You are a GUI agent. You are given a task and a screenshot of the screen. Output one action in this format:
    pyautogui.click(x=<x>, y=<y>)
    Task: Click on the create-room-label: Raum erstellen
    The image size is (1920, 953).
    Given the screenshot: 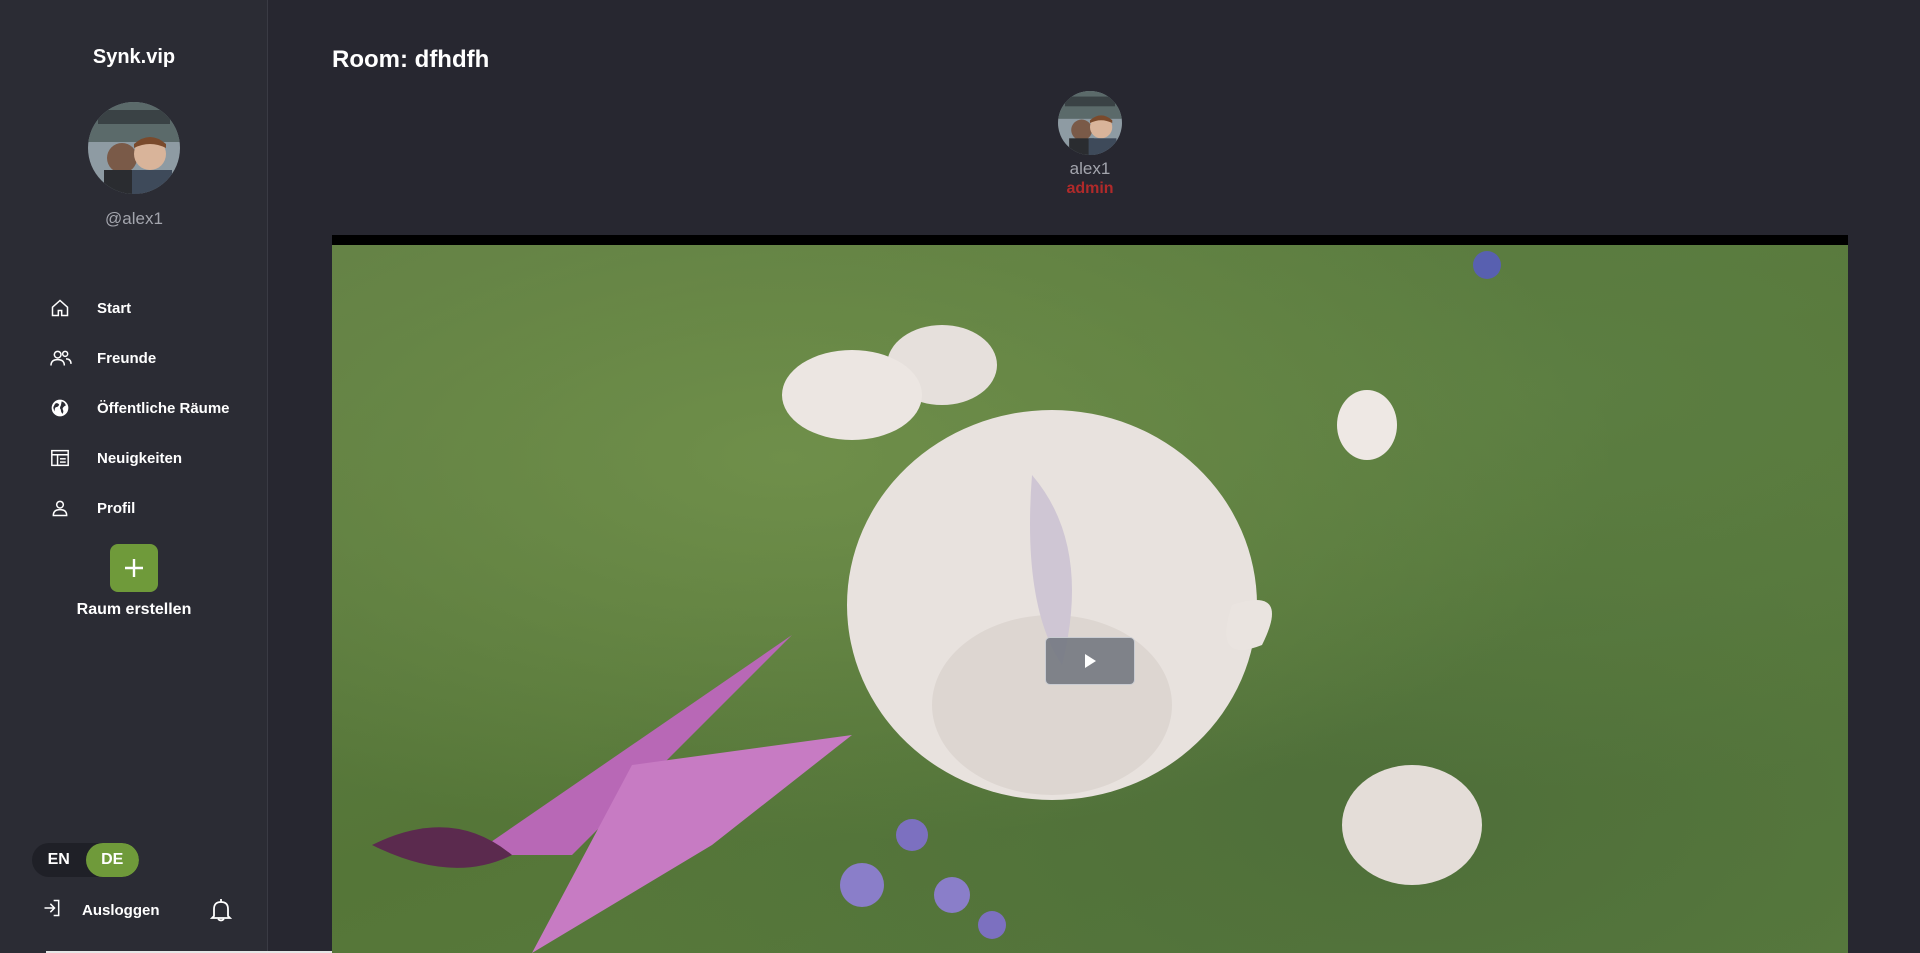 What is the action you would take?
    pyautogui.click(x=134, y=610)
    